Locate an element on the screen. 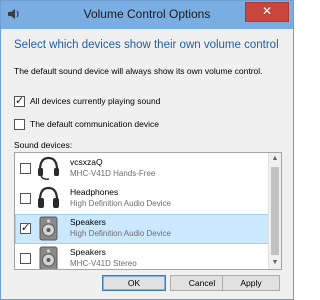 The height and width of the screenshot is (300, 320). device-description: MHC-V41D Stereo is located at coordinates (103, 263).